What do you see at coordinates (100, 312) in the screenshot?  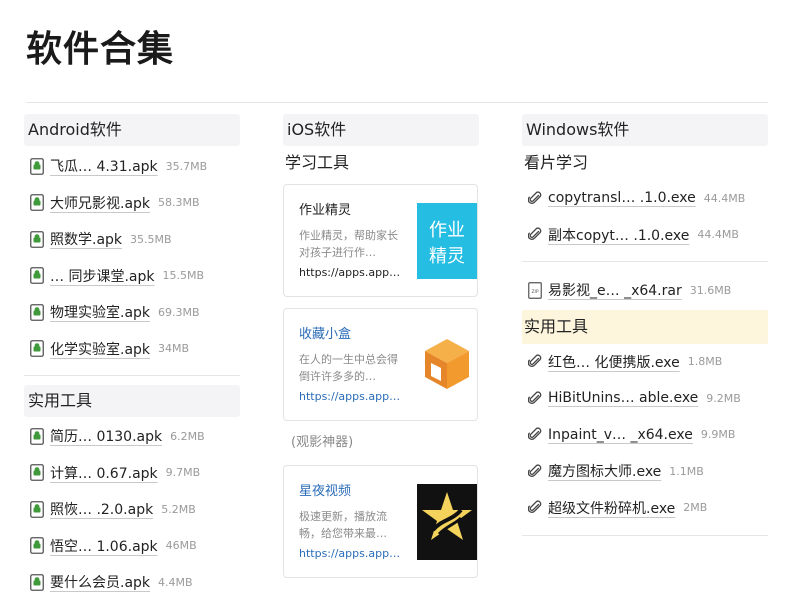 I see `file-name: 物理实验室.apk` at bounding box center [100, 312].